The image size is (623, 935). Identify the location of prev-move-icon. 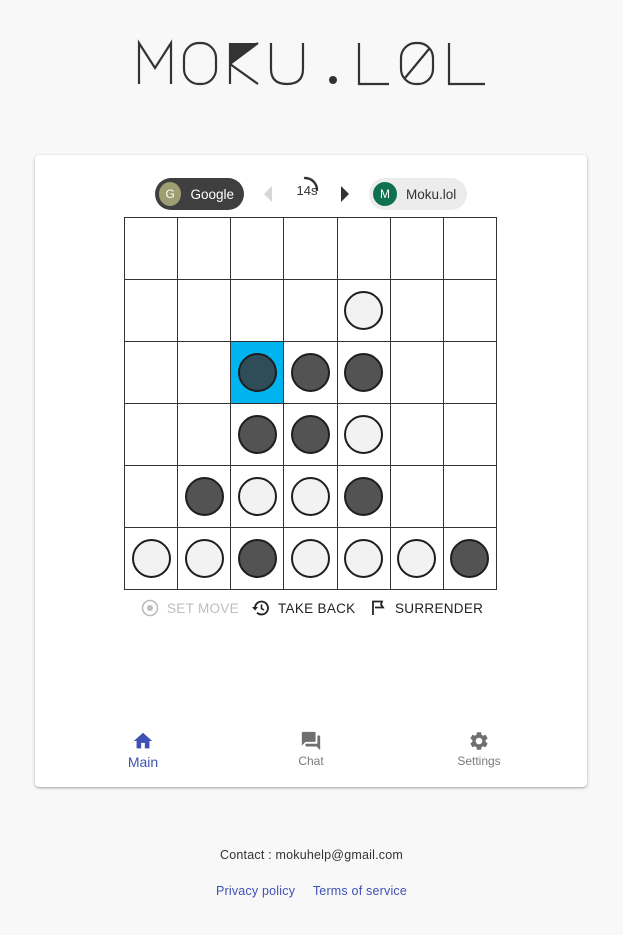
(268, 194).